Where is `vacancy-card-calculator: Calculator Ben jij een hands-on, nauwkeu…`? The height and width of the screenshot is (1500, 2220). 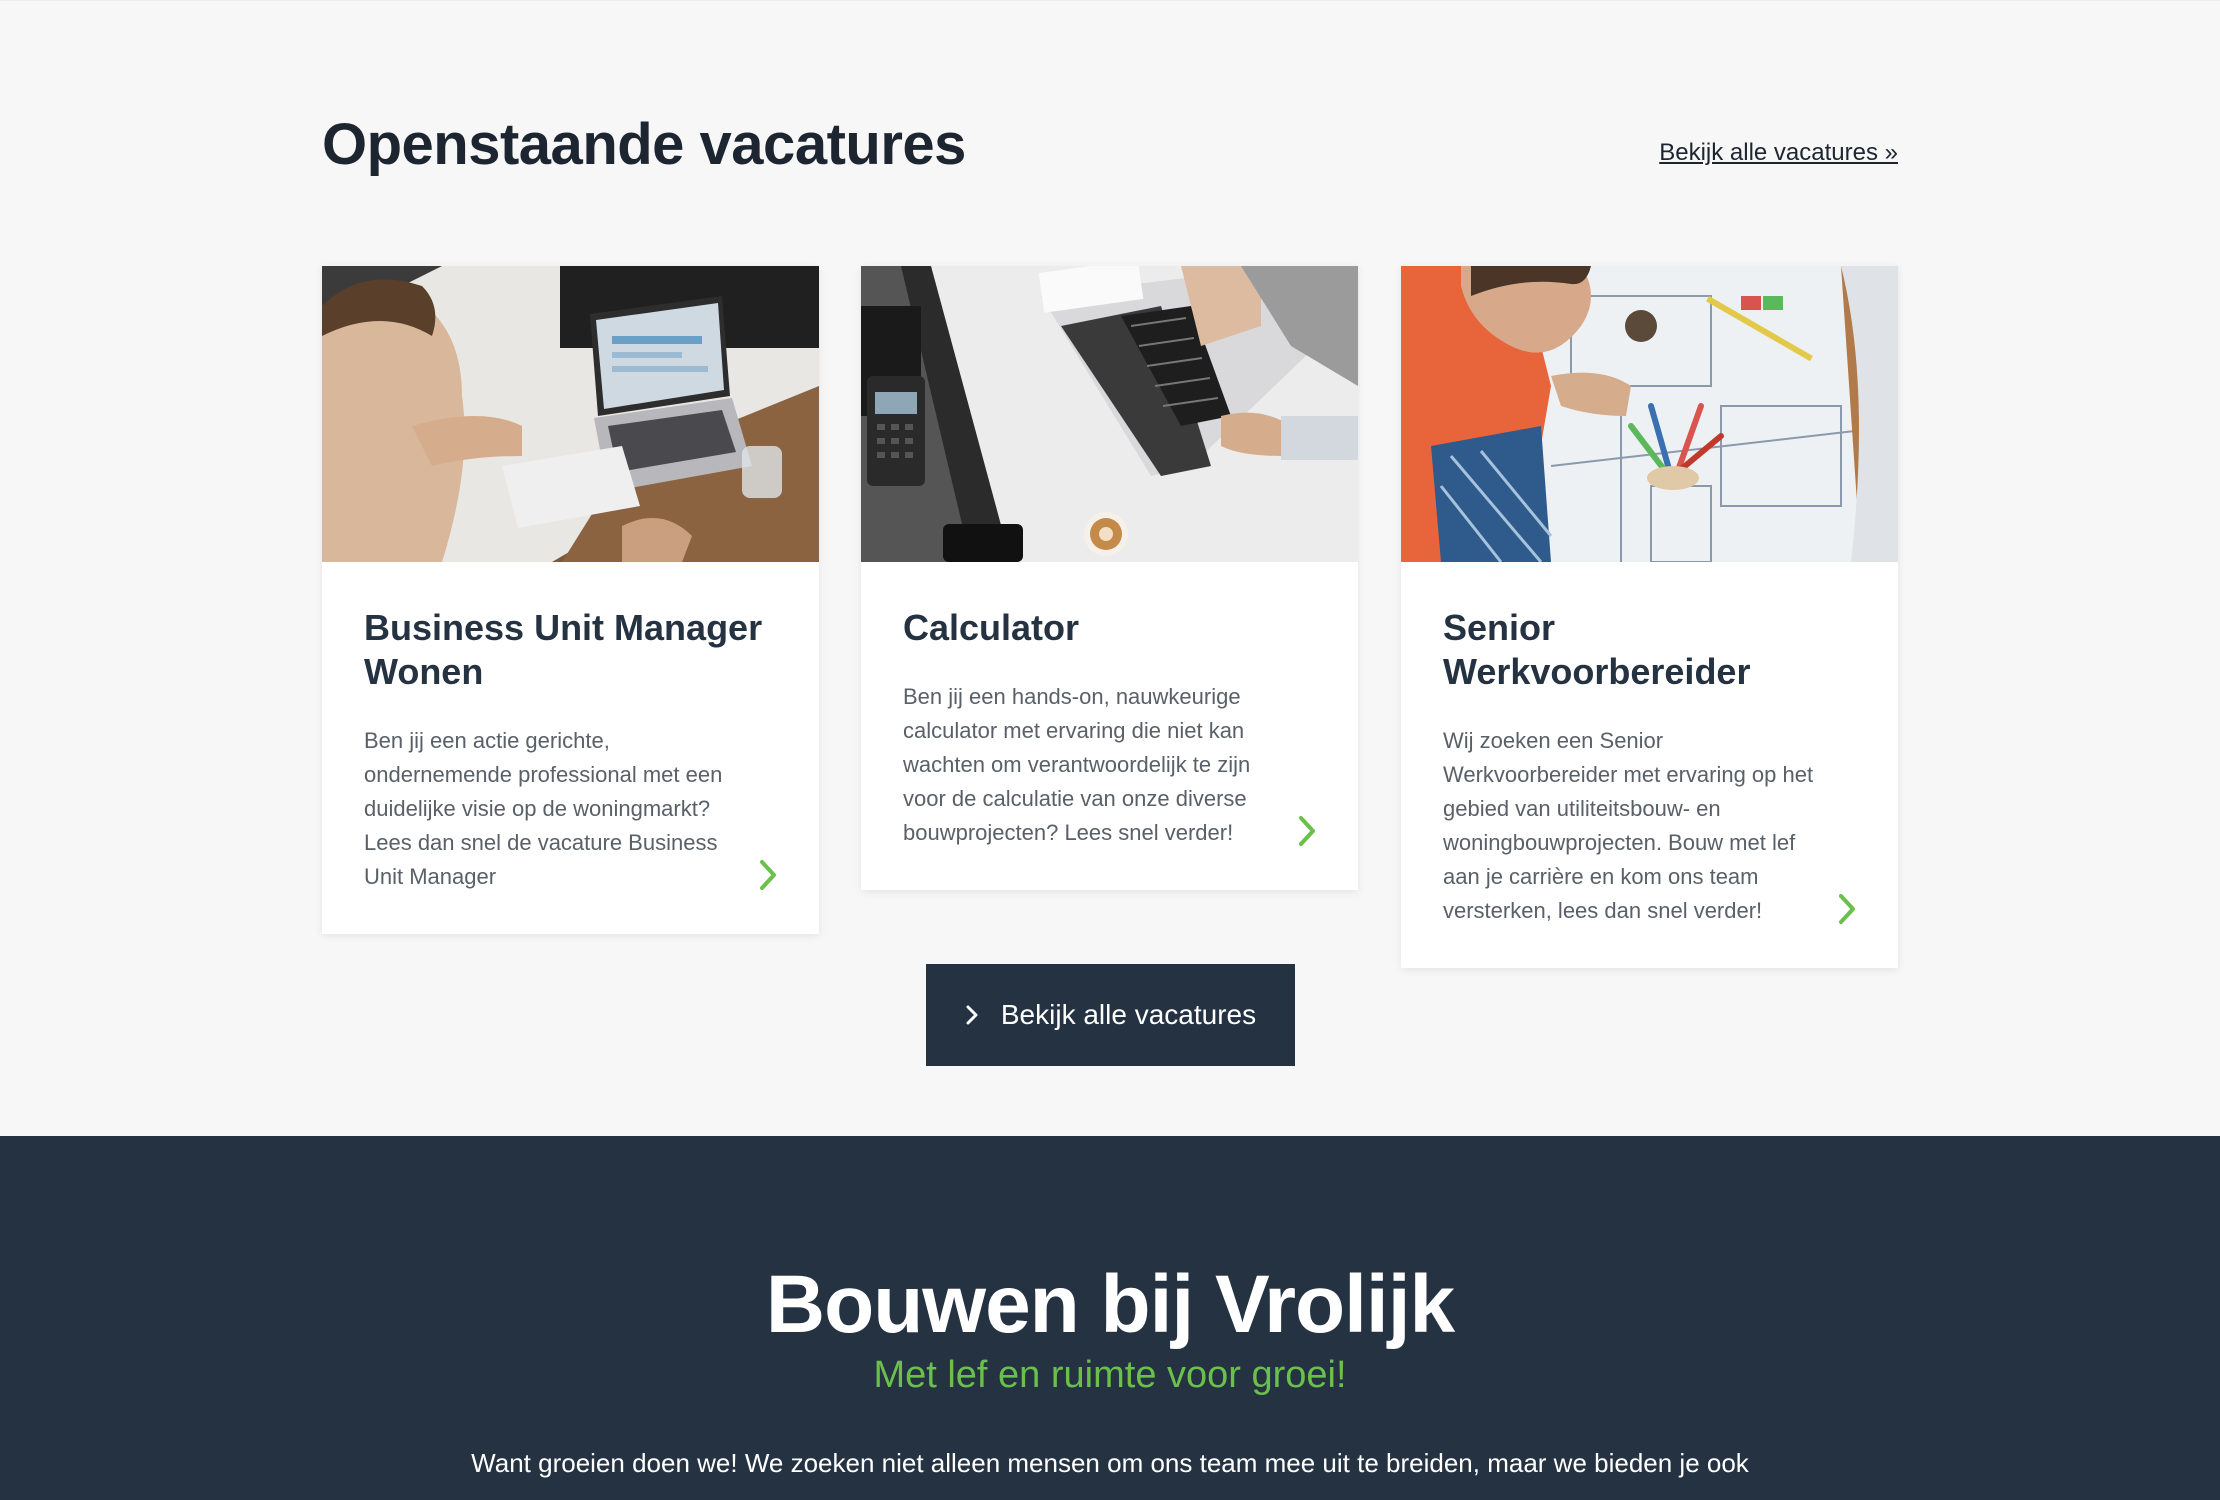 vacancy-card-calculator: Calculator Ben jij een hands-on, nauwkeu… is located at coordinates (1109, 578).